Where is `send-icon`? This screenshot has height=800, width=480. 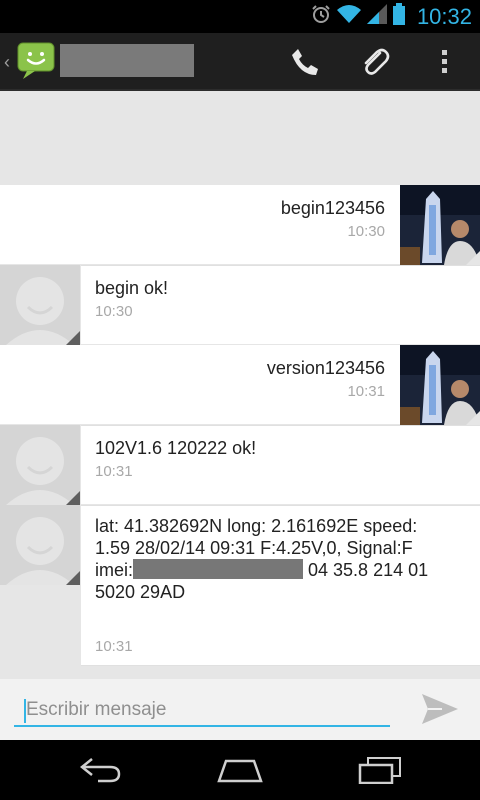 send-icon is located at coordinates (440, 709).